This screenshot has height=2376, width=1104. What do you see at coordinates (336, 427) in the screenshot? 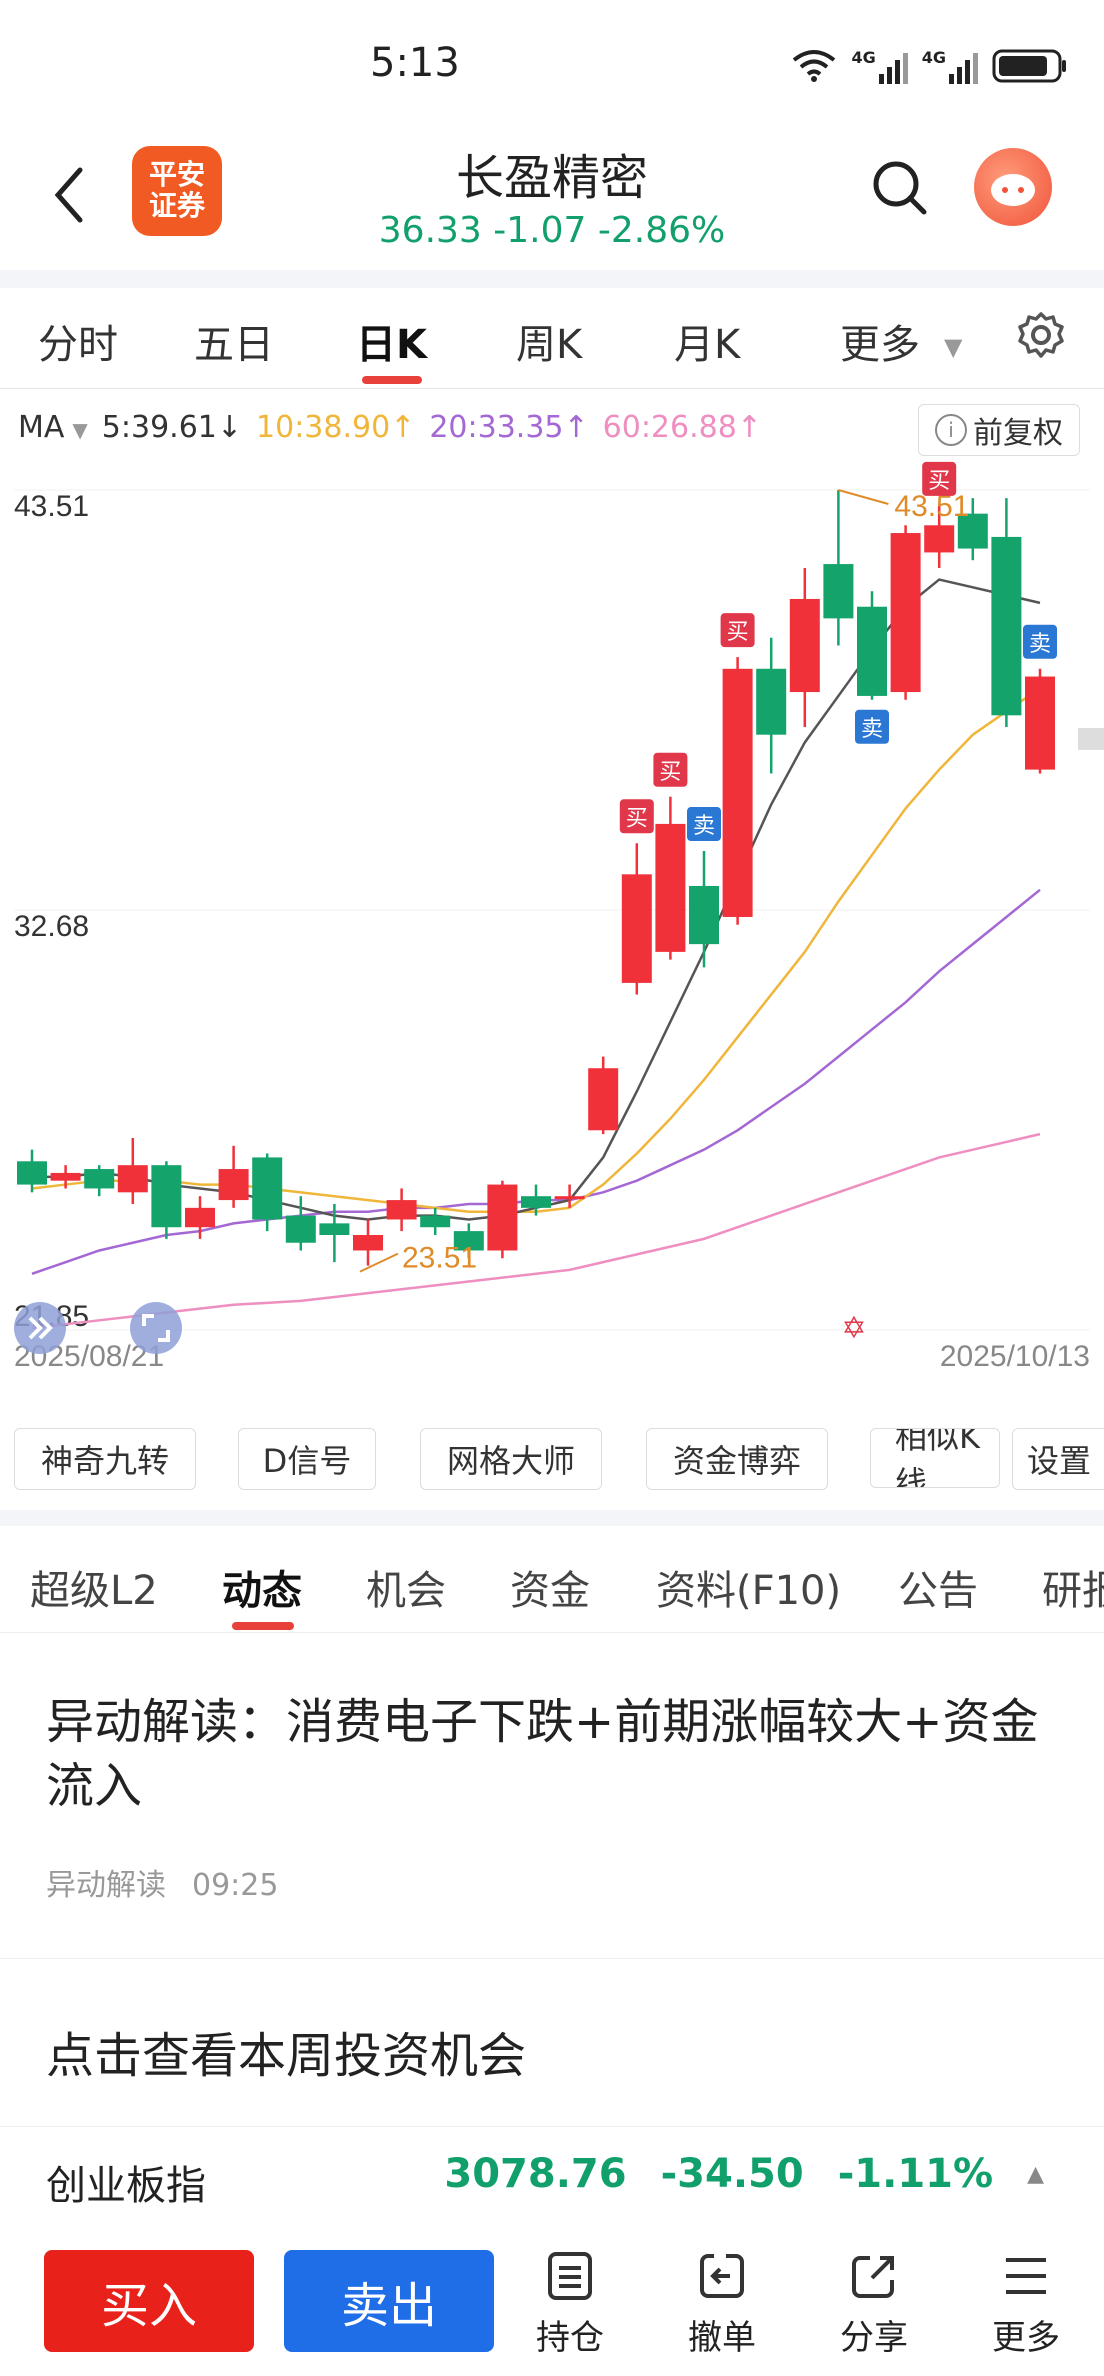
I see `ma10-value: 10:38.90↑` at bounding box center [336, 427].